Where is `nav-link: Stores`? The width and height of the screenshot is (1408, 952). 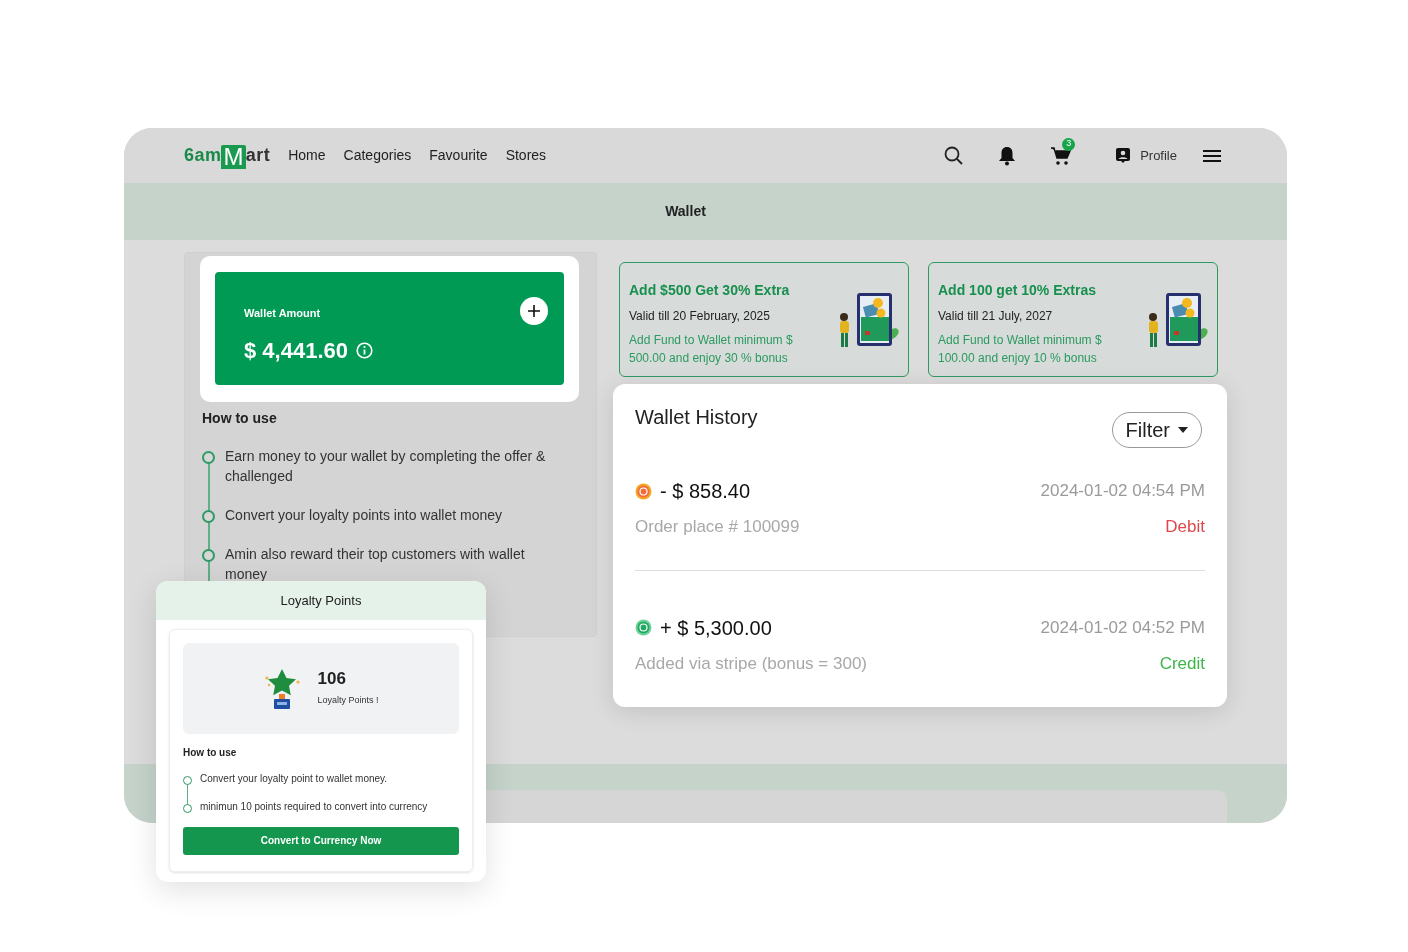 nav-link: Stores is located at coordinates (526, 155).